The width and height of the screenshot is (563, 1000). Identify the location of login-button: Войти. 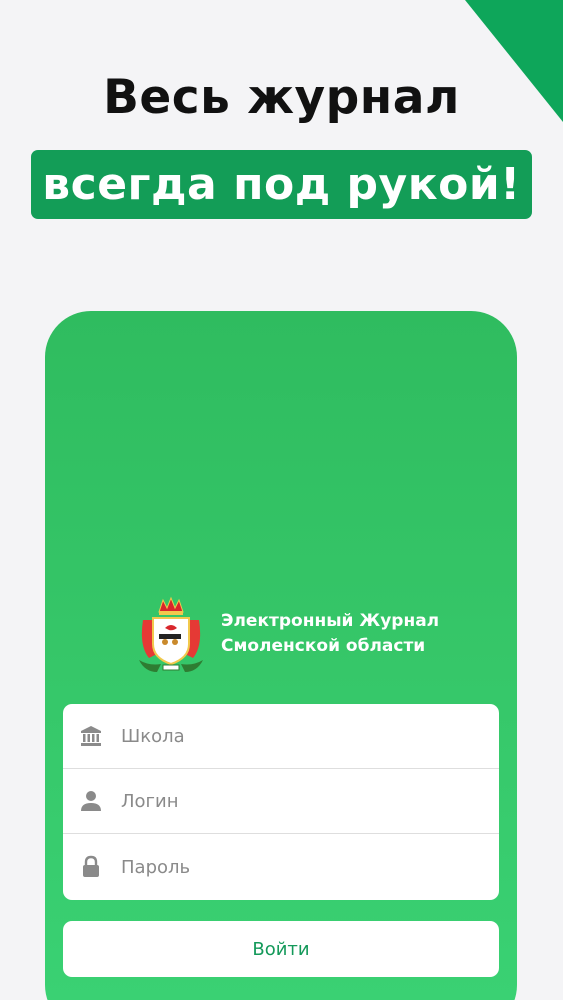
(281, 949).